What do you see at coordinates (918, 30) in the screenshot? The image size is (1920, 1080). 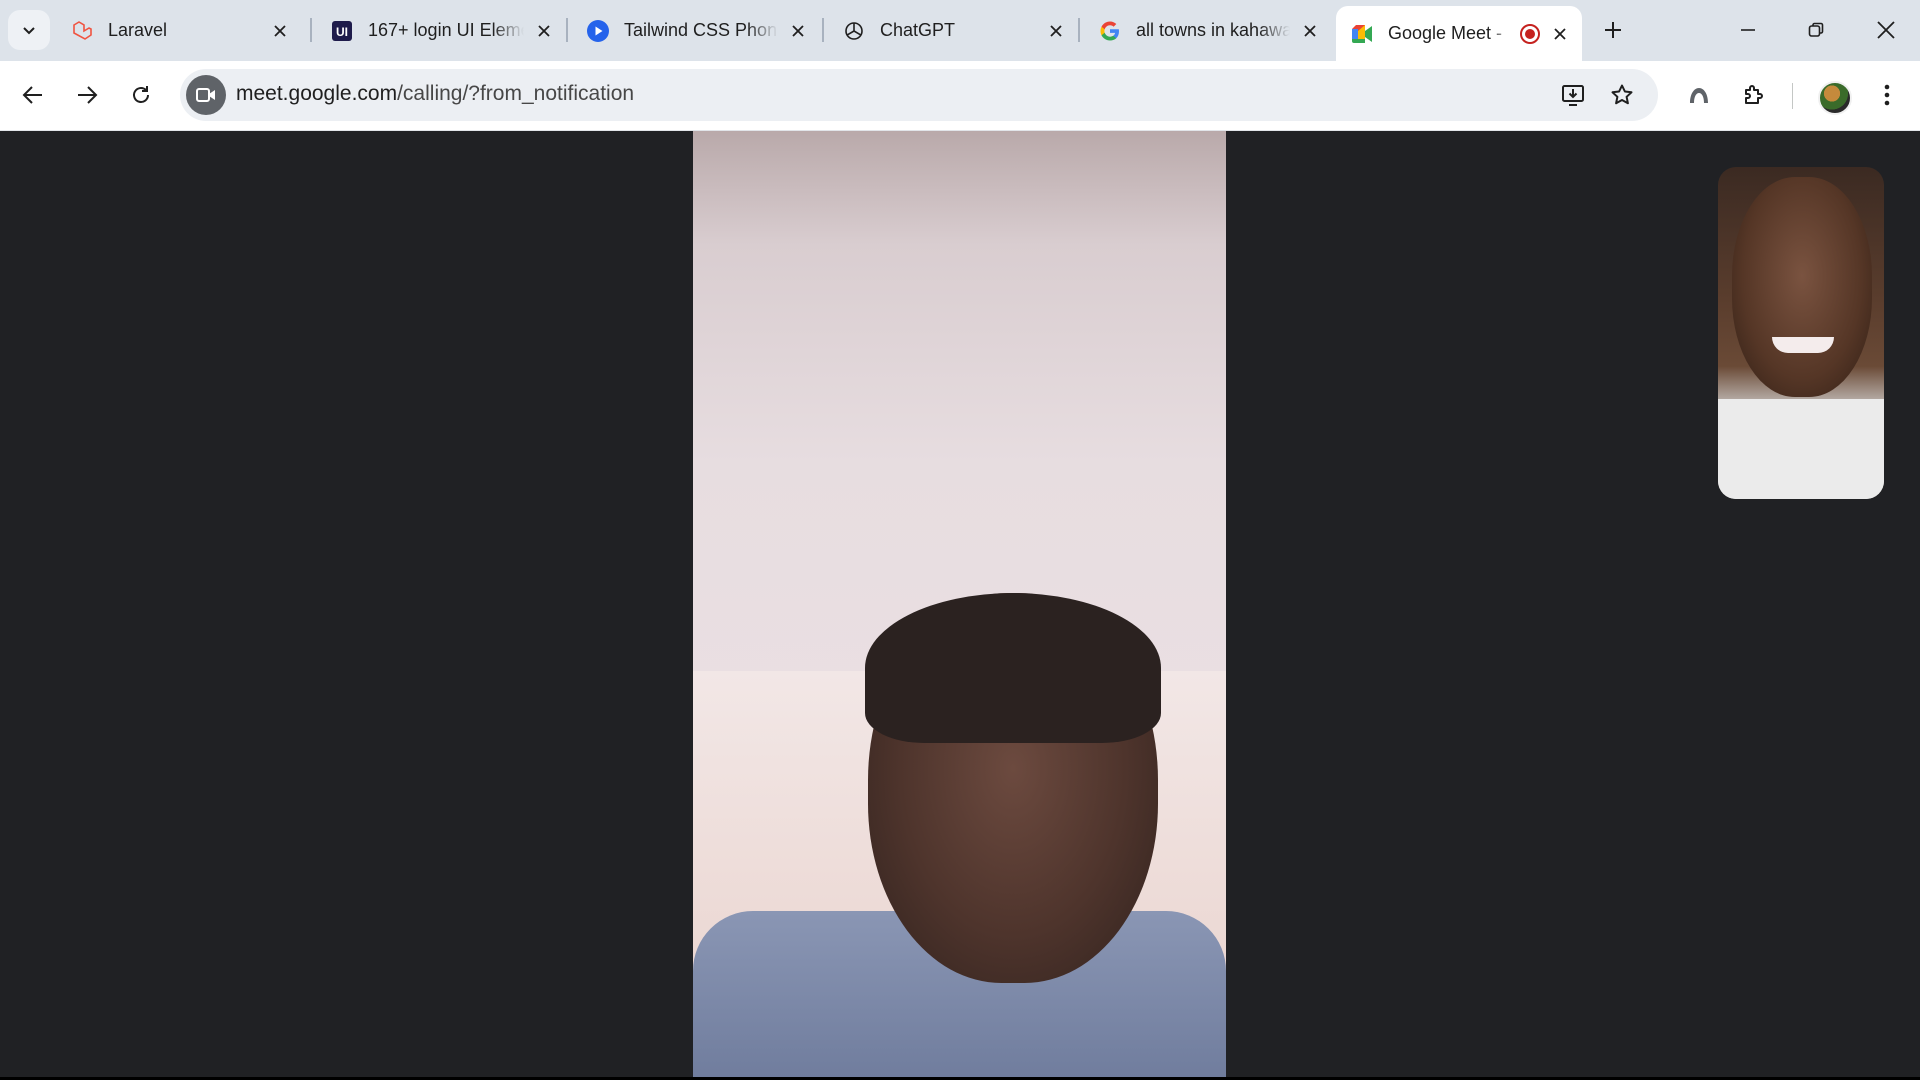 I see `tab-title: ChatGPT` at bounding box center [918, 30].